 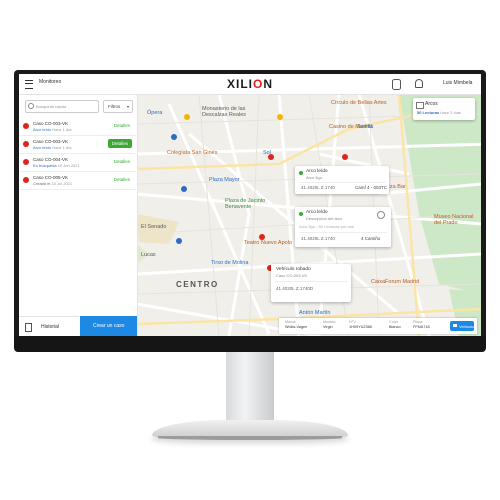 I want to click on popup-sub: Arco 5gu, so click(x=314, y=177).